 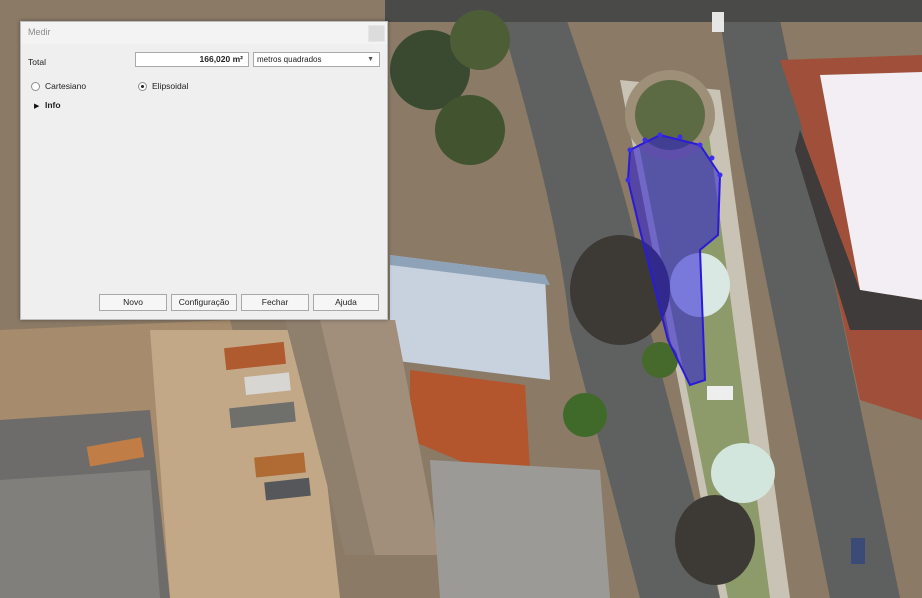 What do you see at coordinates (376, 33) in the screenshot?
I see `close-icon` at bounding box center [376, 33].